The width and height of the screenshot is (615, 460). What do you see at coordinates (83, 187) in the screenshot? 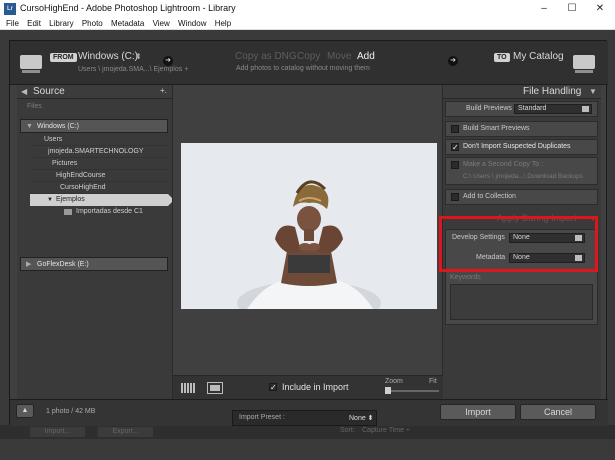
I see `tree-item-label: CursoHighEnd` at bounding box center [83, 187].